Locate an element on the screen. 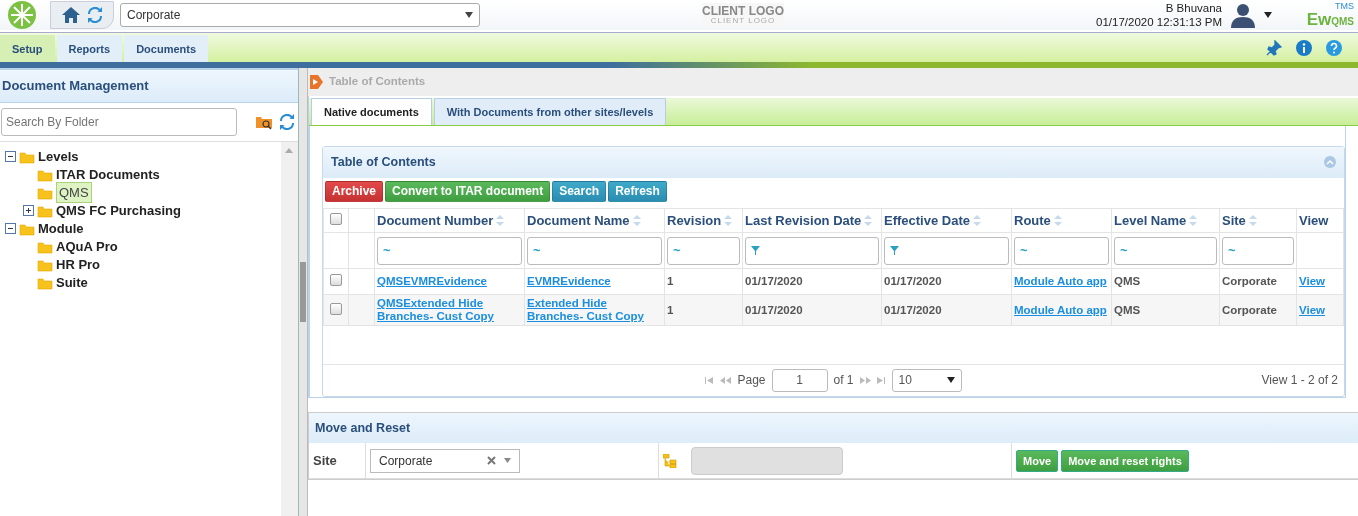 Image resolution: width=1358 pixels, height=516 pixels. panel-title: Move and Reset is located at coordinates (833, 428).